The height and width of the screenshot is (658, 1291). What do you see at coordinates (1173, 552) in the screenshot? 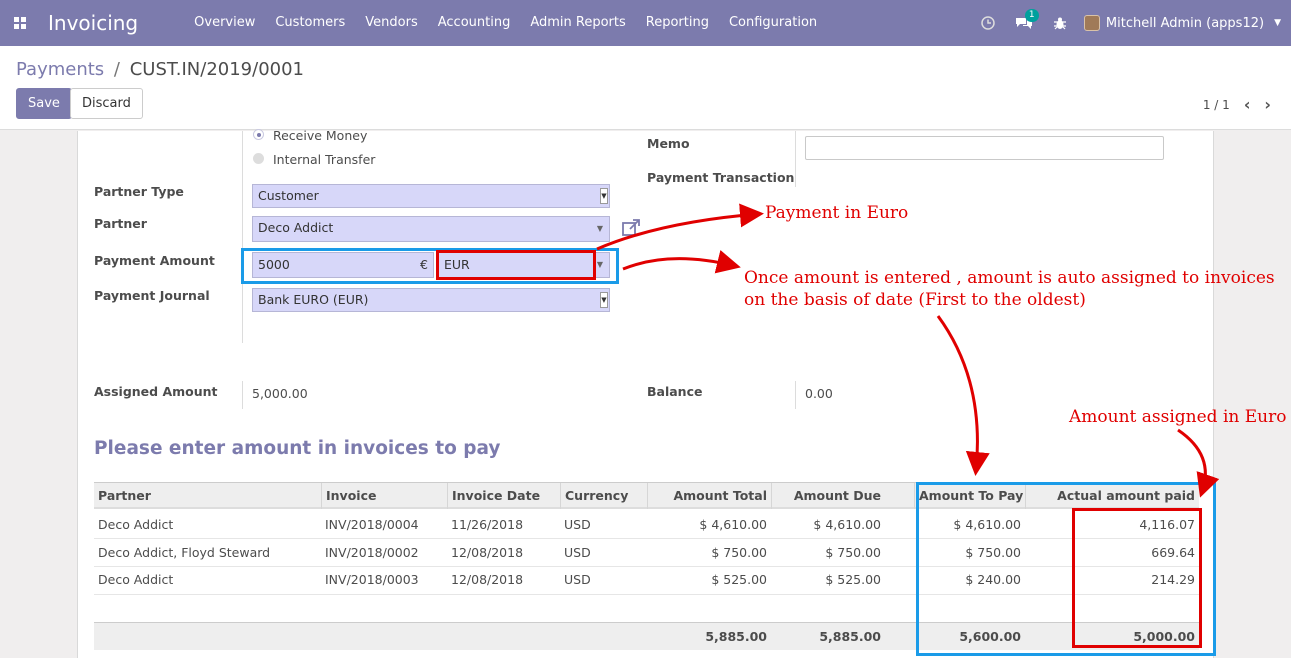
I see `cell-actual-paid: 669.64` at bounding box center [1173, 552].